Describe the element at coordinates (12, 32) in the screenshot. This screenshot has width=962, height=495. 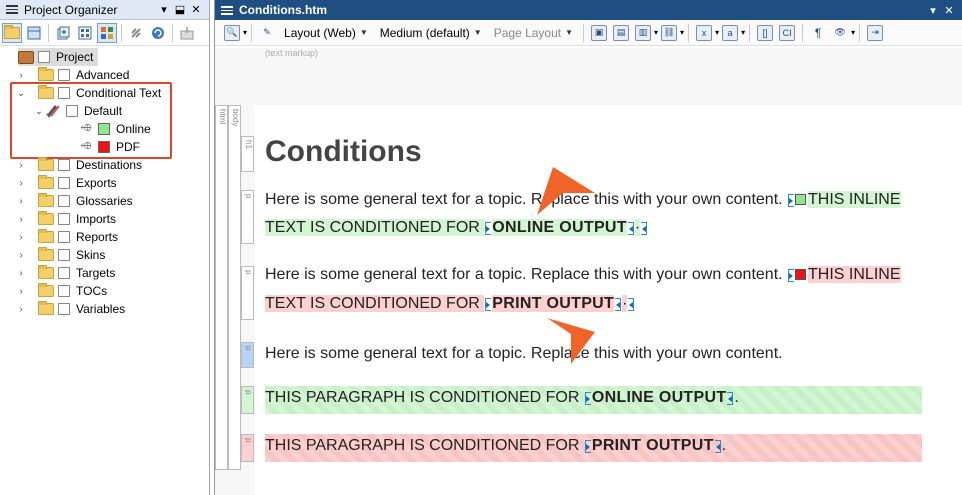
I see `open-folder-icon` at that location.